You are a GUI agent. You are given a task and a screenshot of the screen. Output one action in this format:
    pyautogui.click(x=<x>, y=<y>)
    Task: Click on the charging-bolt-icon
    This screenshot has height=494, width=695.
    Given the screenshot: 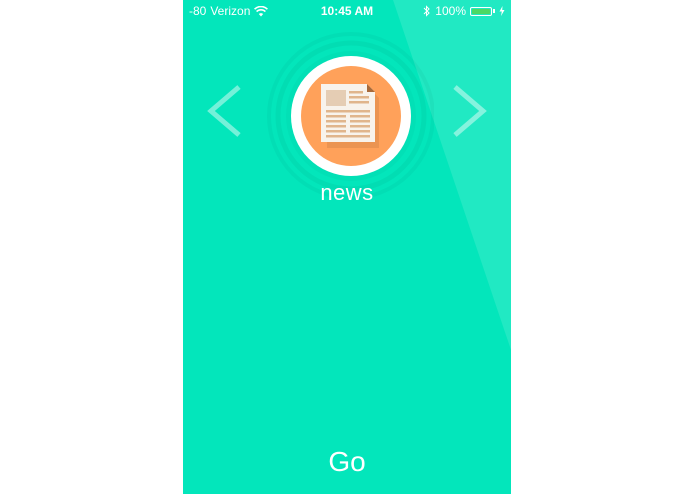 What is the action you would take?
    pyautogui.click(x=502, y=11)
    